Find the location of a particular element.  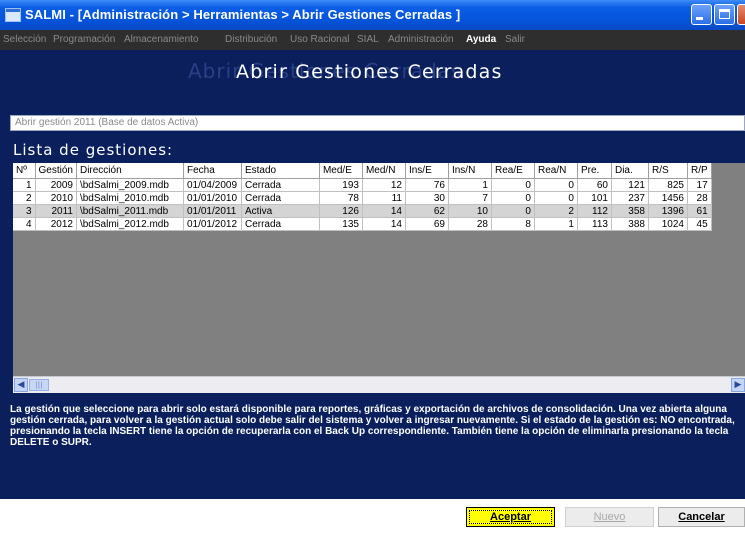

table-cell: 11 is located at coordinates (384, 198).